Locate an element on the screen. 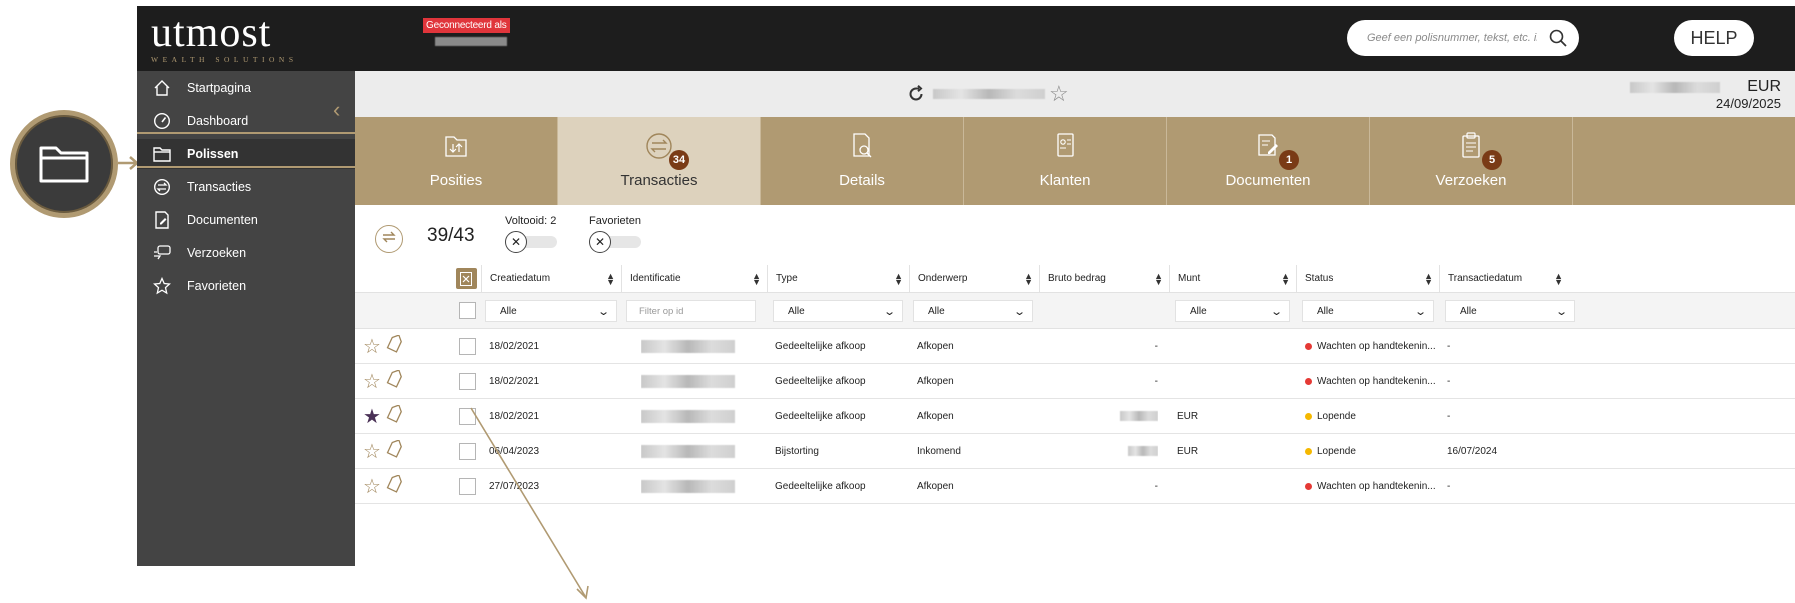  filter-favorites: Favorieten ✕ is located at coordinates (615, 234).